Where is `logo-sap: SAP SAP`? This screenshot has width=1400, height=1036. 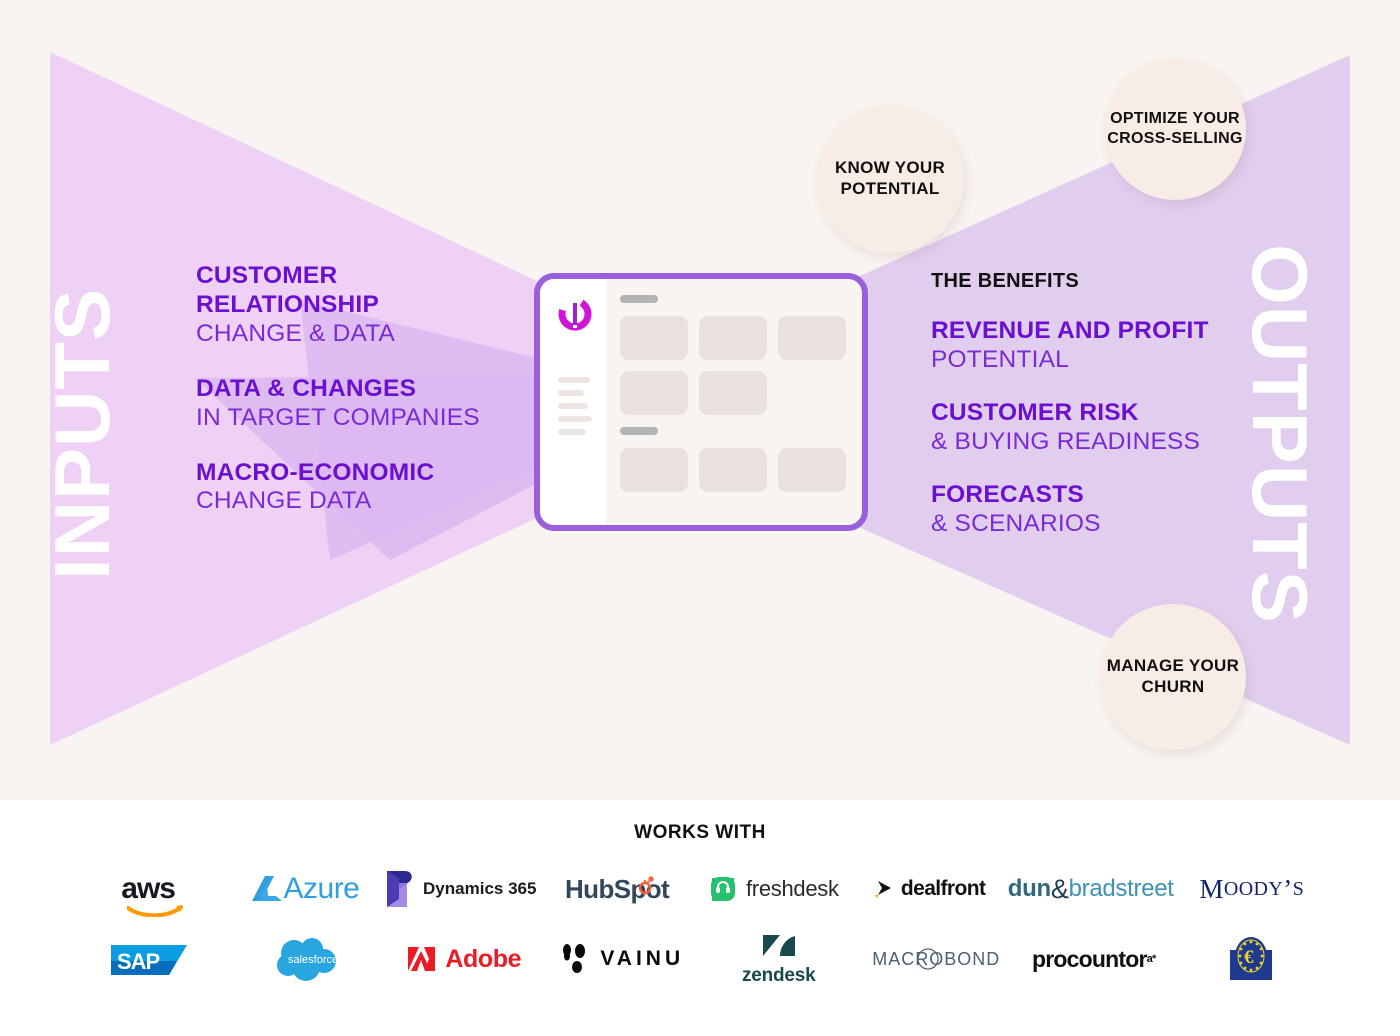 logo-sap: SAP SAP is located at coordinates (149, 959).